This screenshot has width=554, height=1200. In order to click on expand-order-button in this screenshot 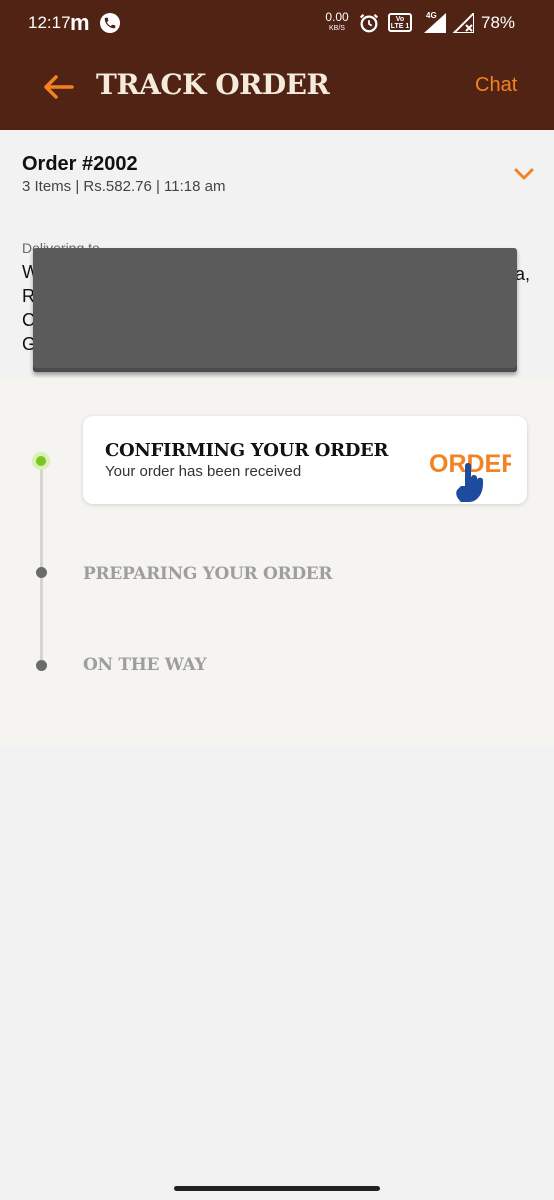, I will do `click(524, 173)`.